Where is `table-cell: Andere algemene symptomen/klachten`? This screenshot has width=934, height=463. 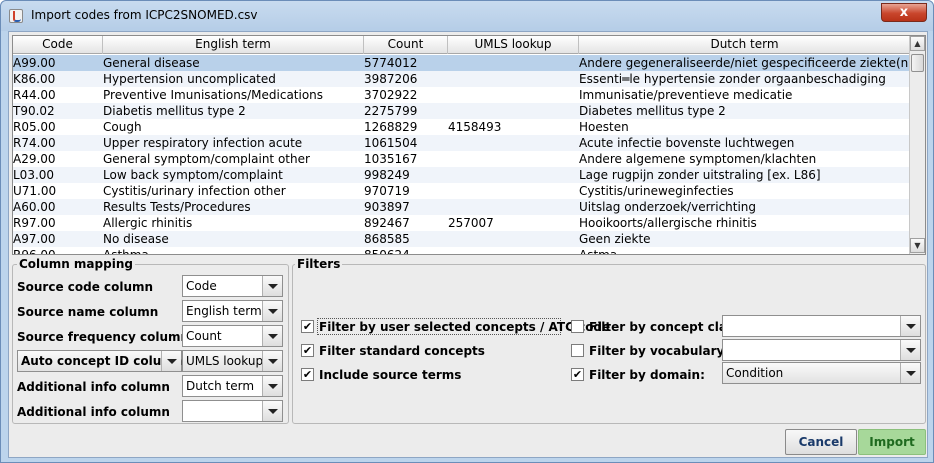
table-cell: Andere algemene symptomen/klachten is located at coordinates (698, 159).